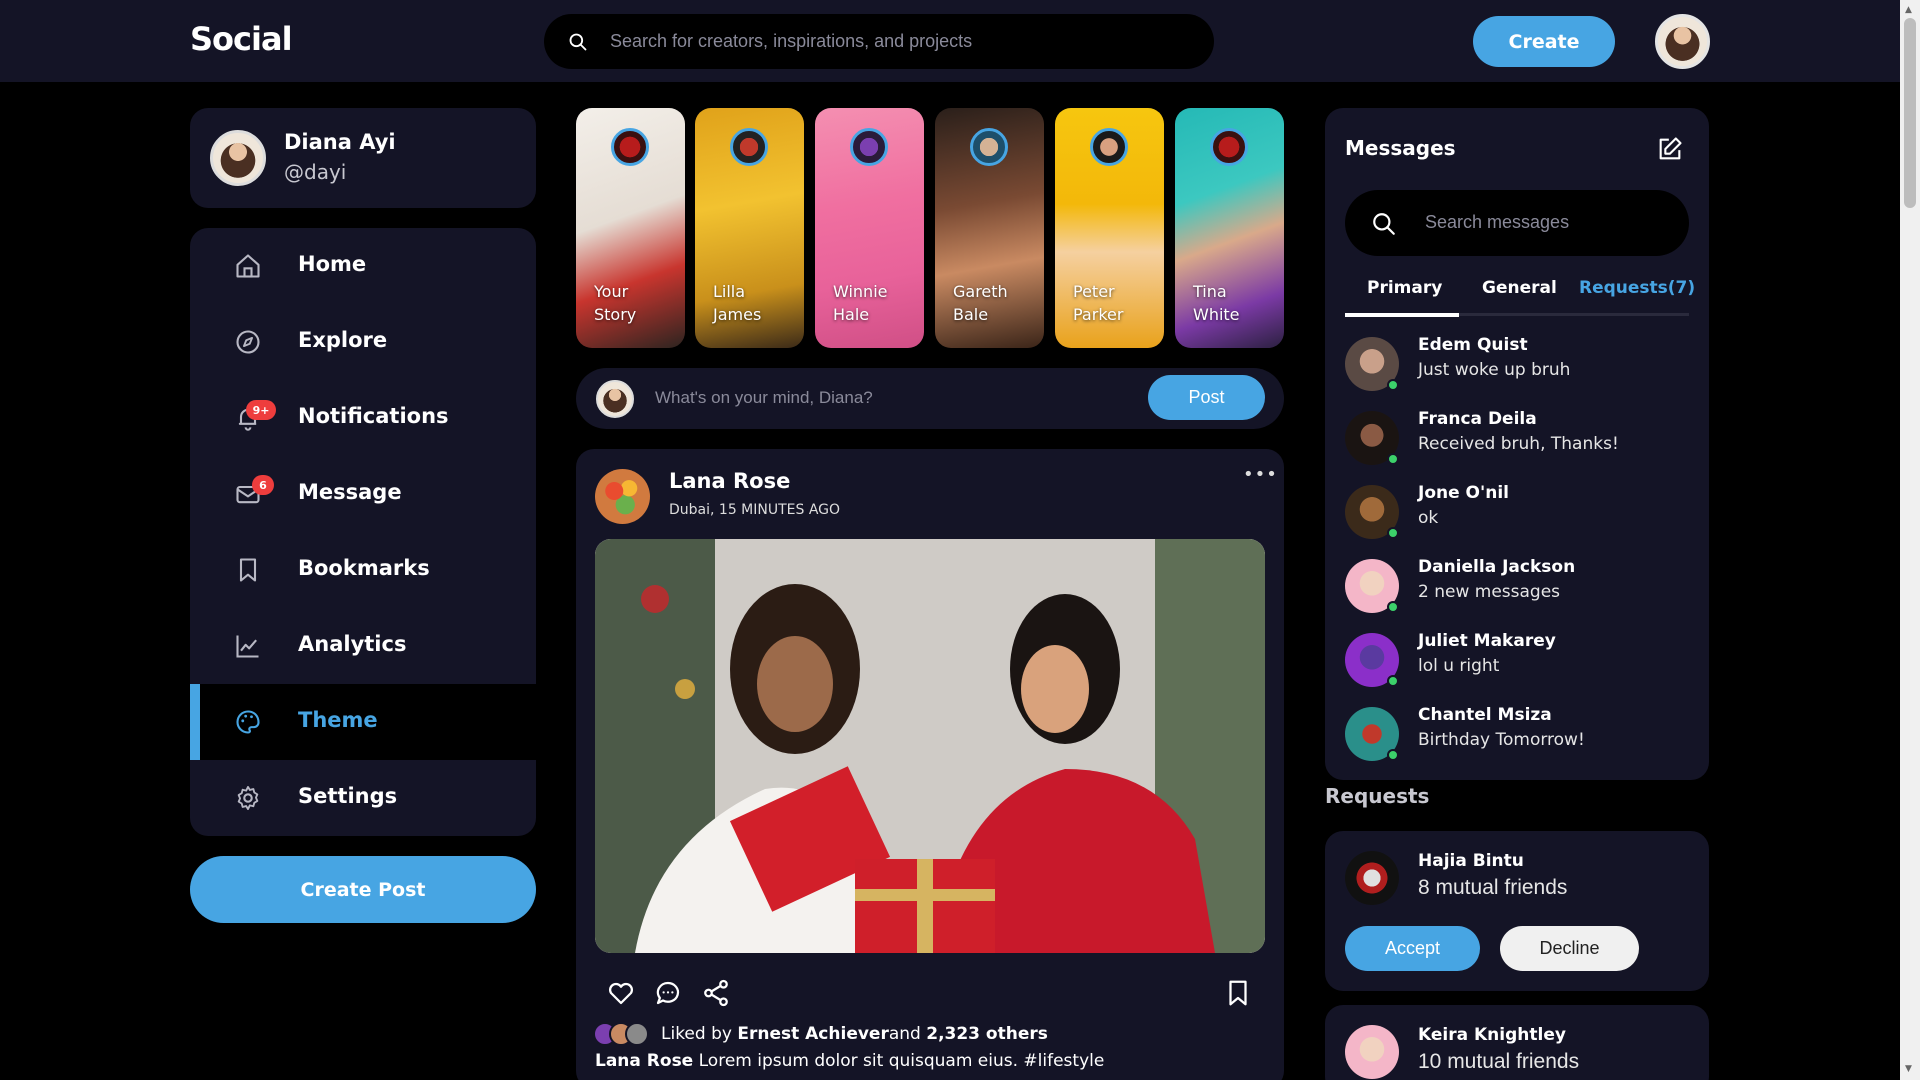 The width and height of the screenshot is (1920, 1080). What do you see at coordinates (1109, 228) in the screenshot?
I see `story-card: Peter Parker` at bounding box center [1109, 228].